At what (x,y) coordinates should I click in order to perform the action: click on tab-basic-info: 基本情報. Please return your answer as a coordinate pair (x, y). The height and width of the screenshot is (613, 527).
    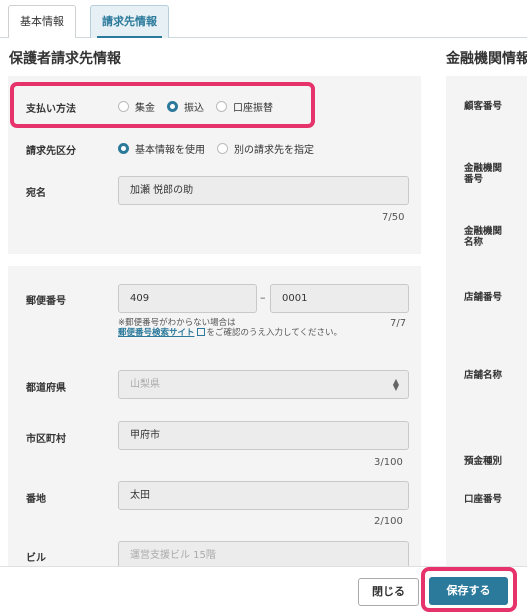
    Looking at the image, I should click on (42, 21).